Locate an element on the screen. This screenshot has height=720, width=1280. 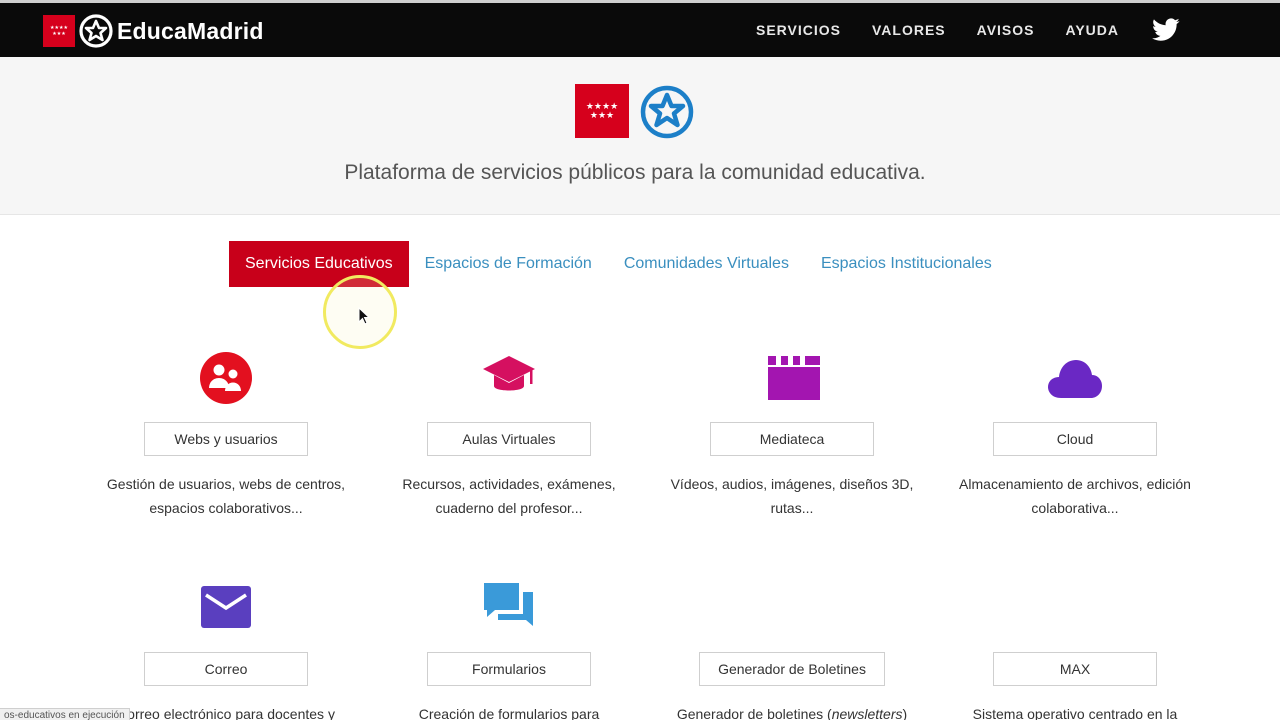
madrid-flag-icon: ★★★★ ★★★ is located at coordinates (59, 31).